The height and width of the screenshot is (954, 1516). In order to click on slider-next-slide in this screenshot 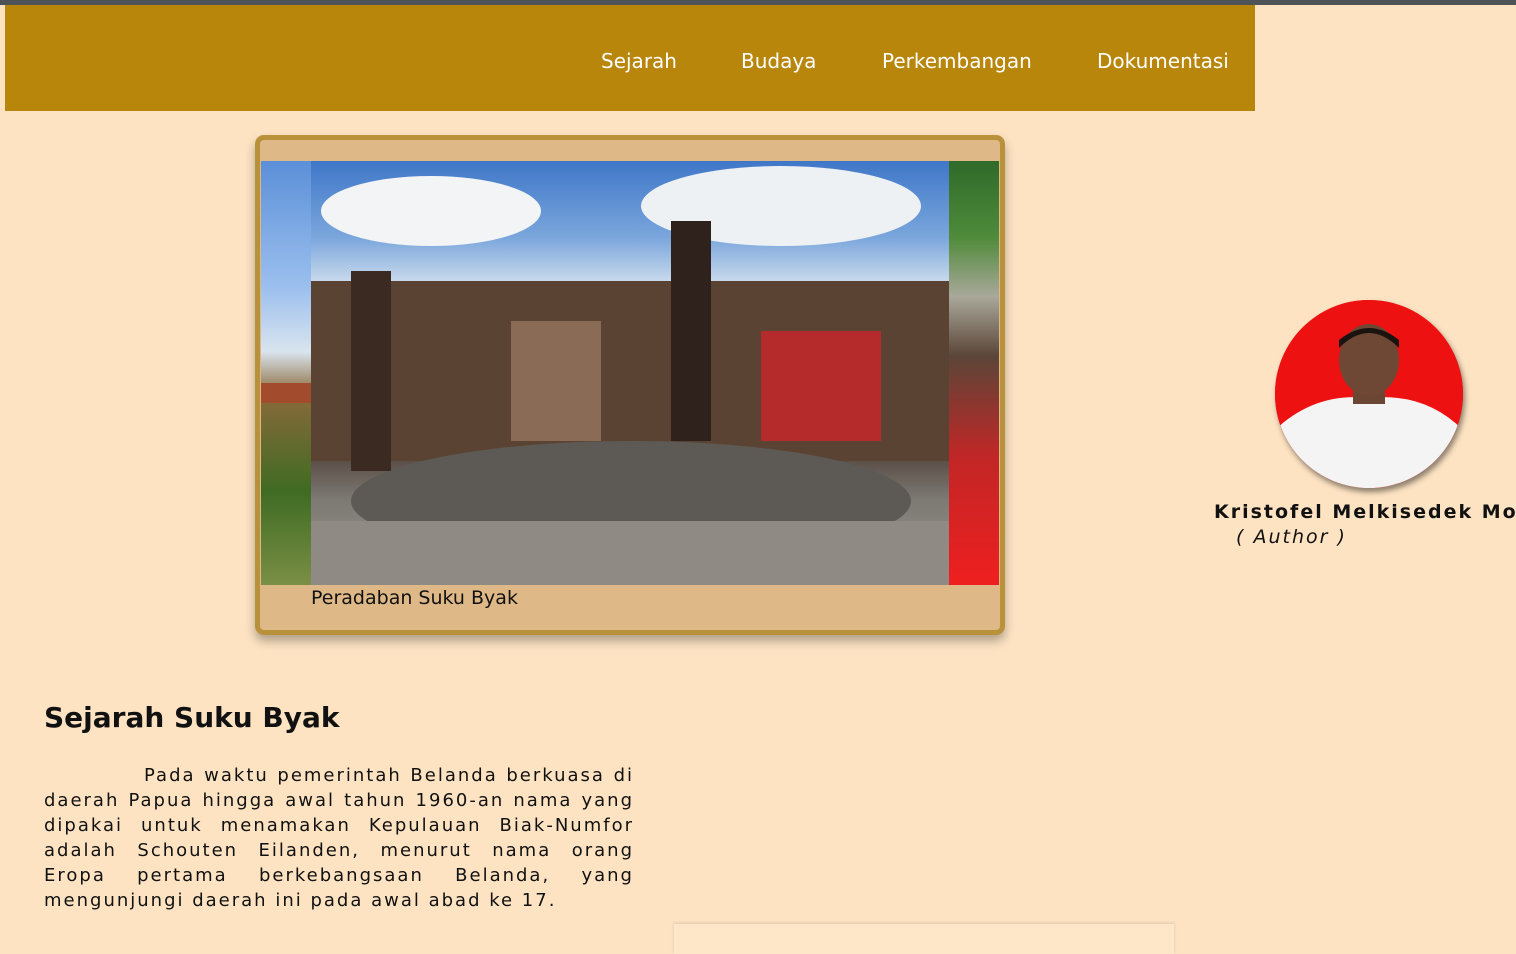, I will do `click(974, 373)`.